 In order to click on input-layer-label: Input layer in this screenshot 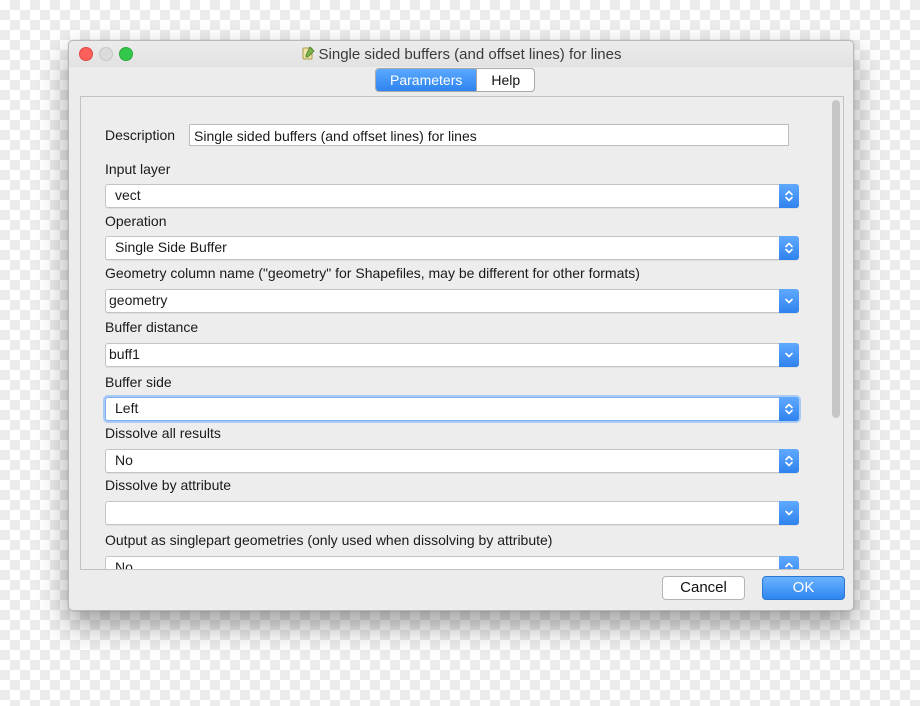, I will do `click(138, 169)`.